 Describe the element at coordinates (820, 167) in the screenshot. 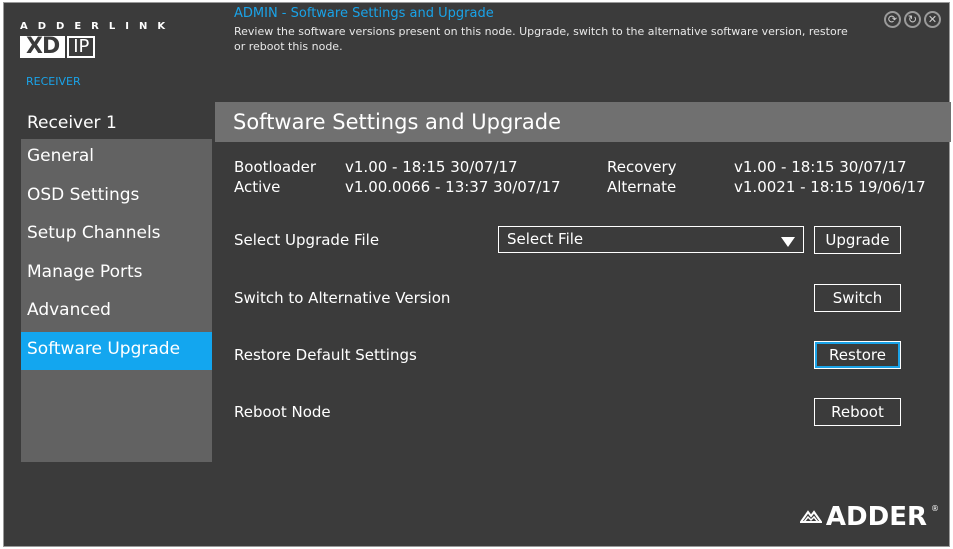

I see `recovery-value: v1.00 - 18:15 30/07/17` at that location.